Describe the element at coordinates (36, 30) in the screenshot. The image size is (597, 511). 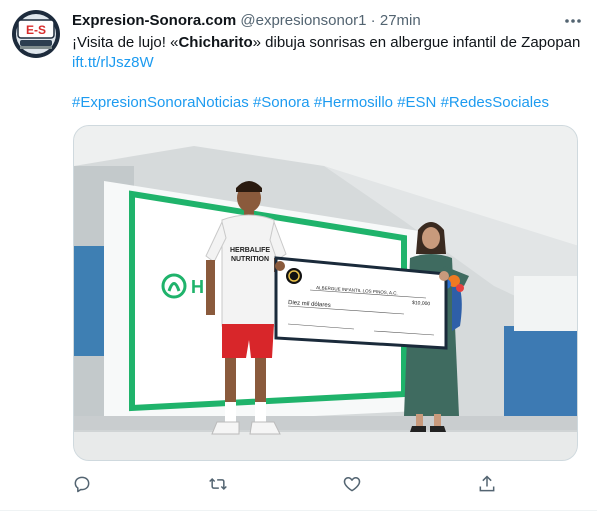
I see `avatar-text: E-S` at that location.